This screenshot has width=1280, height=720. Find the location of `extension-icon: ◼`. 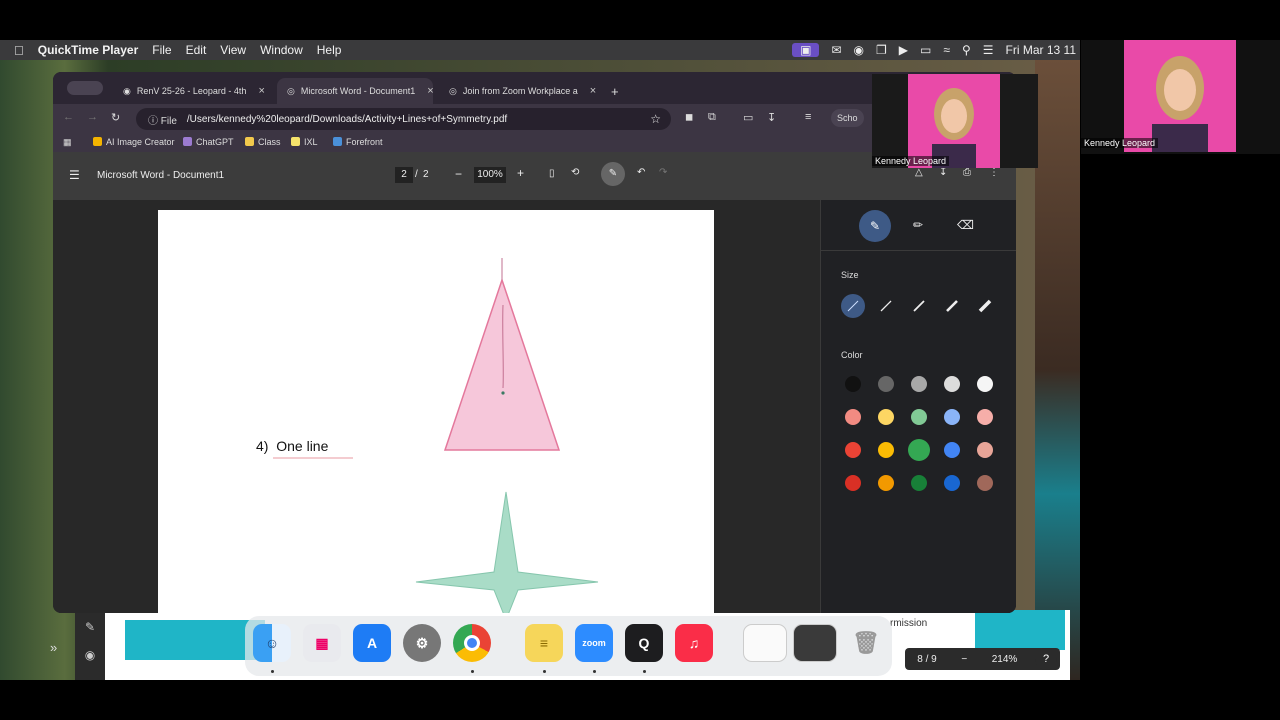

extension-icon: ◼ is located at coordinates (689, 117).